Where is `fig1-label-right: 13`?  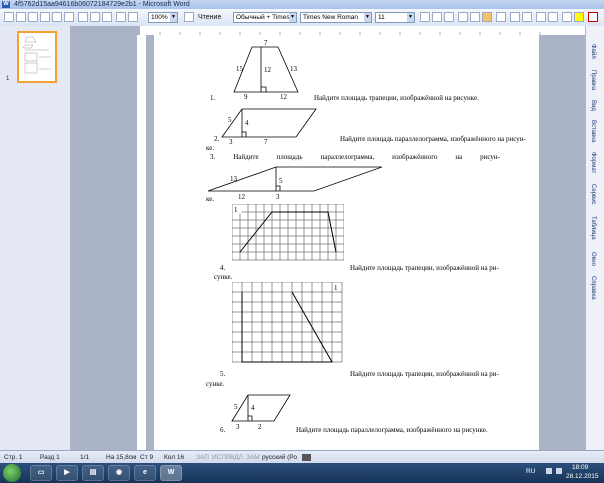 fig1-label-right: 13 is located at coordinates (294, 69).